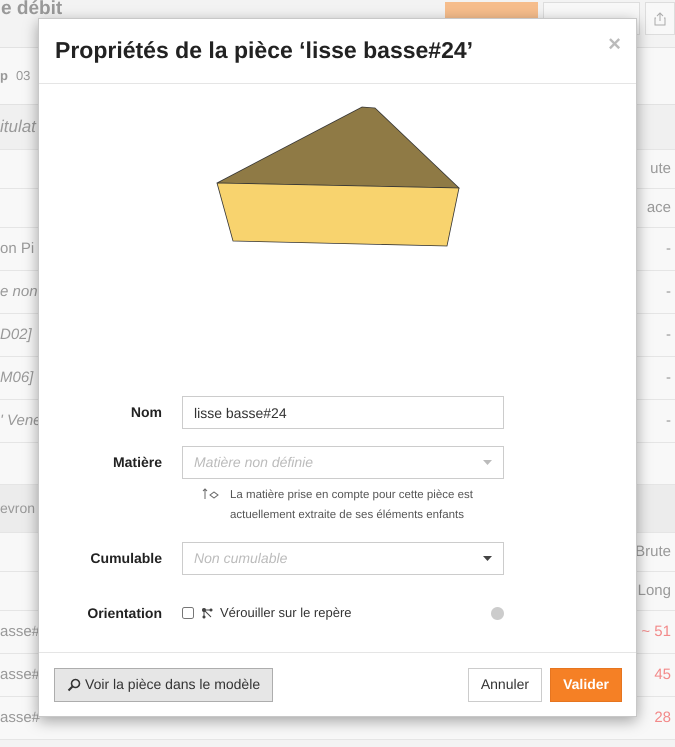 This screenshot has height=747, width=675. I want to click on column-header: ace, so click(659, 208).